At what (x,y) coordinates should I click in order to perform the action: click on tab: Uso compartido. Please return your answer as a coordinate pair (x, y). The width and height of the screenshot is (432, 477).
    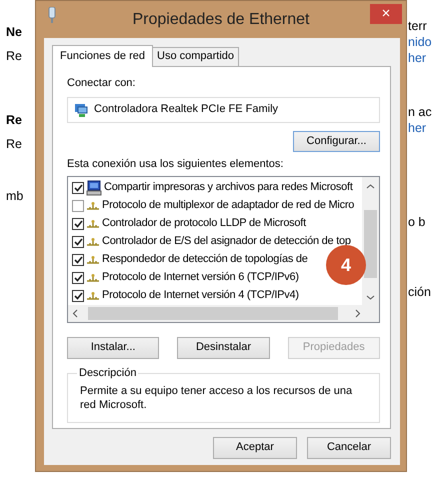
    Looking at the image, I should click on (196, 56).